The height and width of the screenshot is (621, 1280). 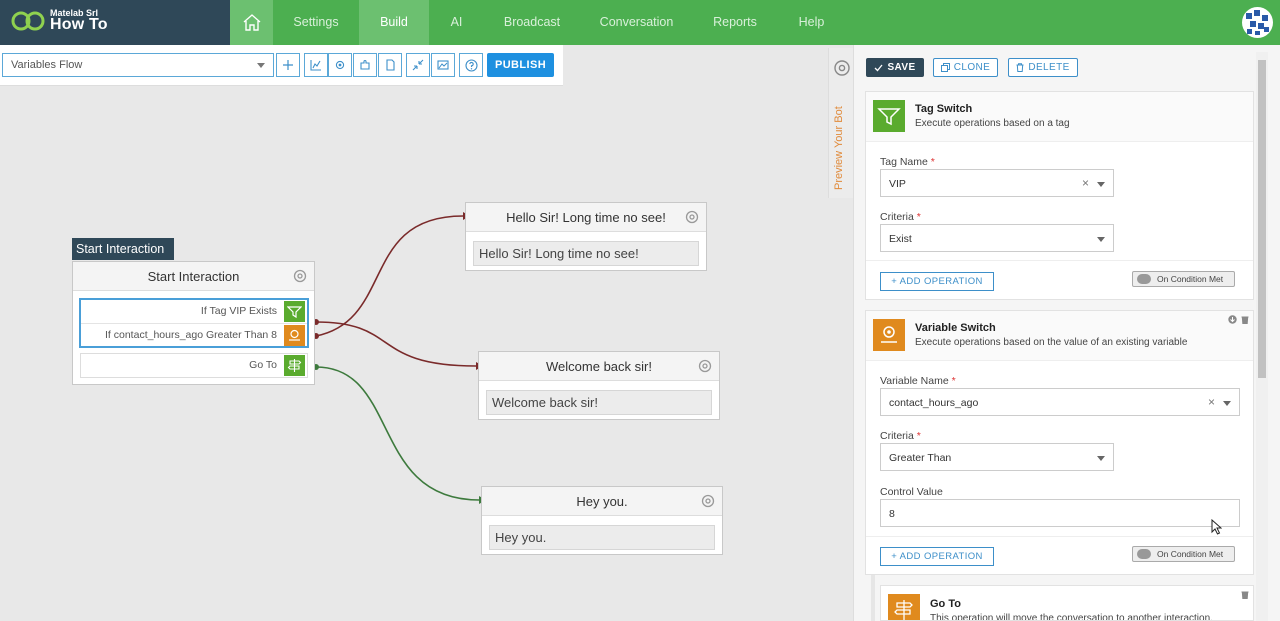 What do you see at coordinates (1216, 527) in the screenshot?
I see `mouse-cursor-icon` at bounding box center [1216, 527].